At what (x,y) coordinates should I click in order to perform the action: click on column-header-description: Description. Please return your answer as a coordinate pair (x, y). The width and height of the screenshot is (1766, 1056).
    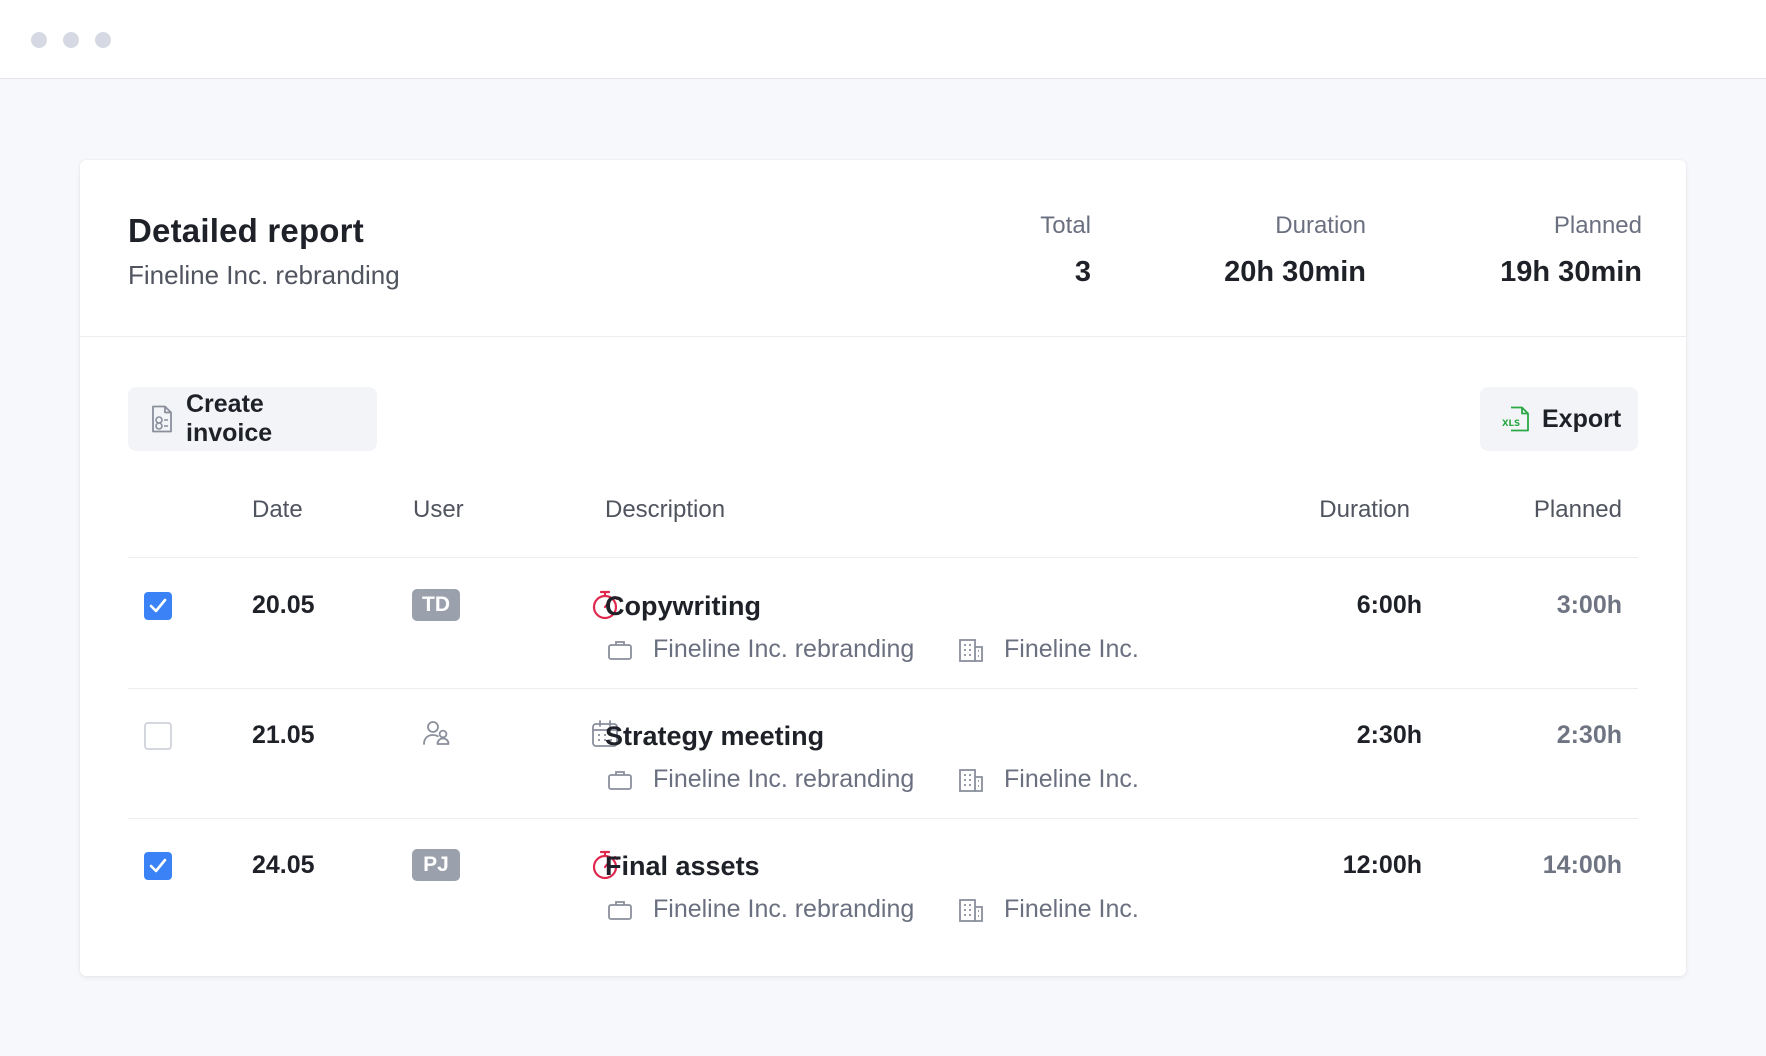
    Looking at the image, I should click on (665, 510).